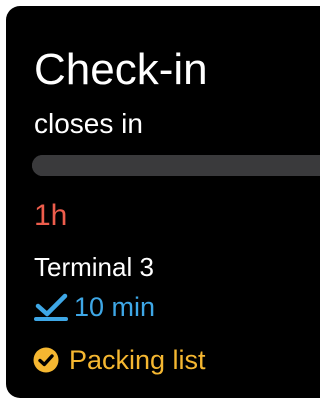  What do you see at coordinates (115, 307) in the screenshot?
I see `walk-time-label: 10 min` at bounding box center [115, 307].